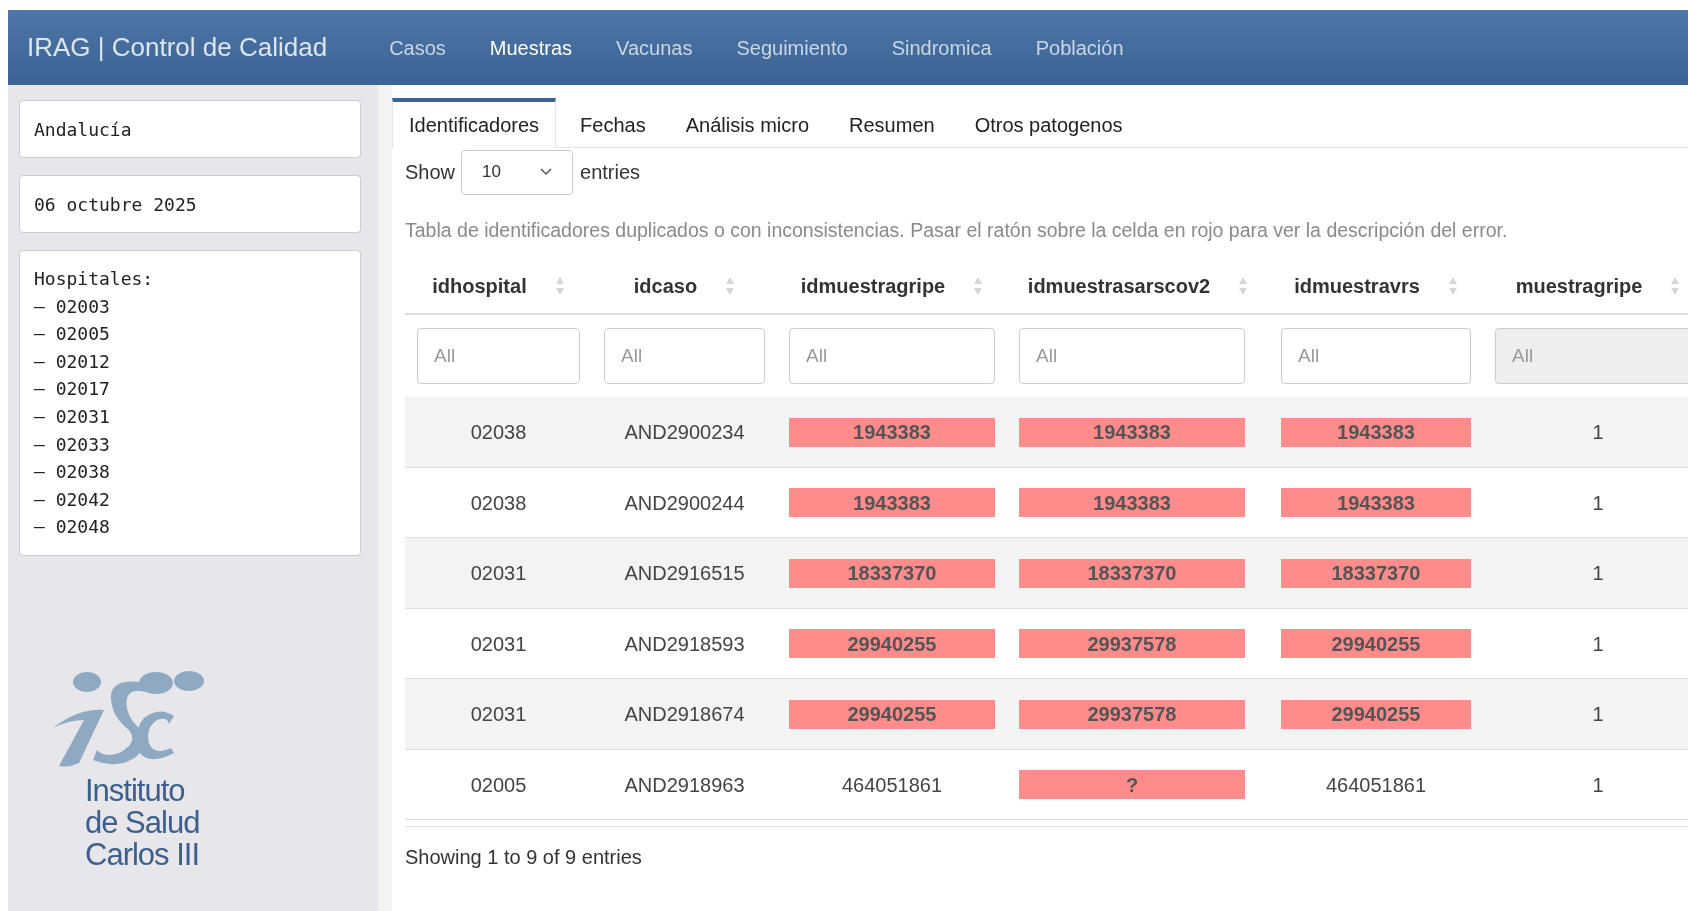 The image size is (1688, 911). Describe the element at coordinates (524, 858) in the screenshot. I see `table-info: Showing 1 to 9 of 9 entries` at that location.